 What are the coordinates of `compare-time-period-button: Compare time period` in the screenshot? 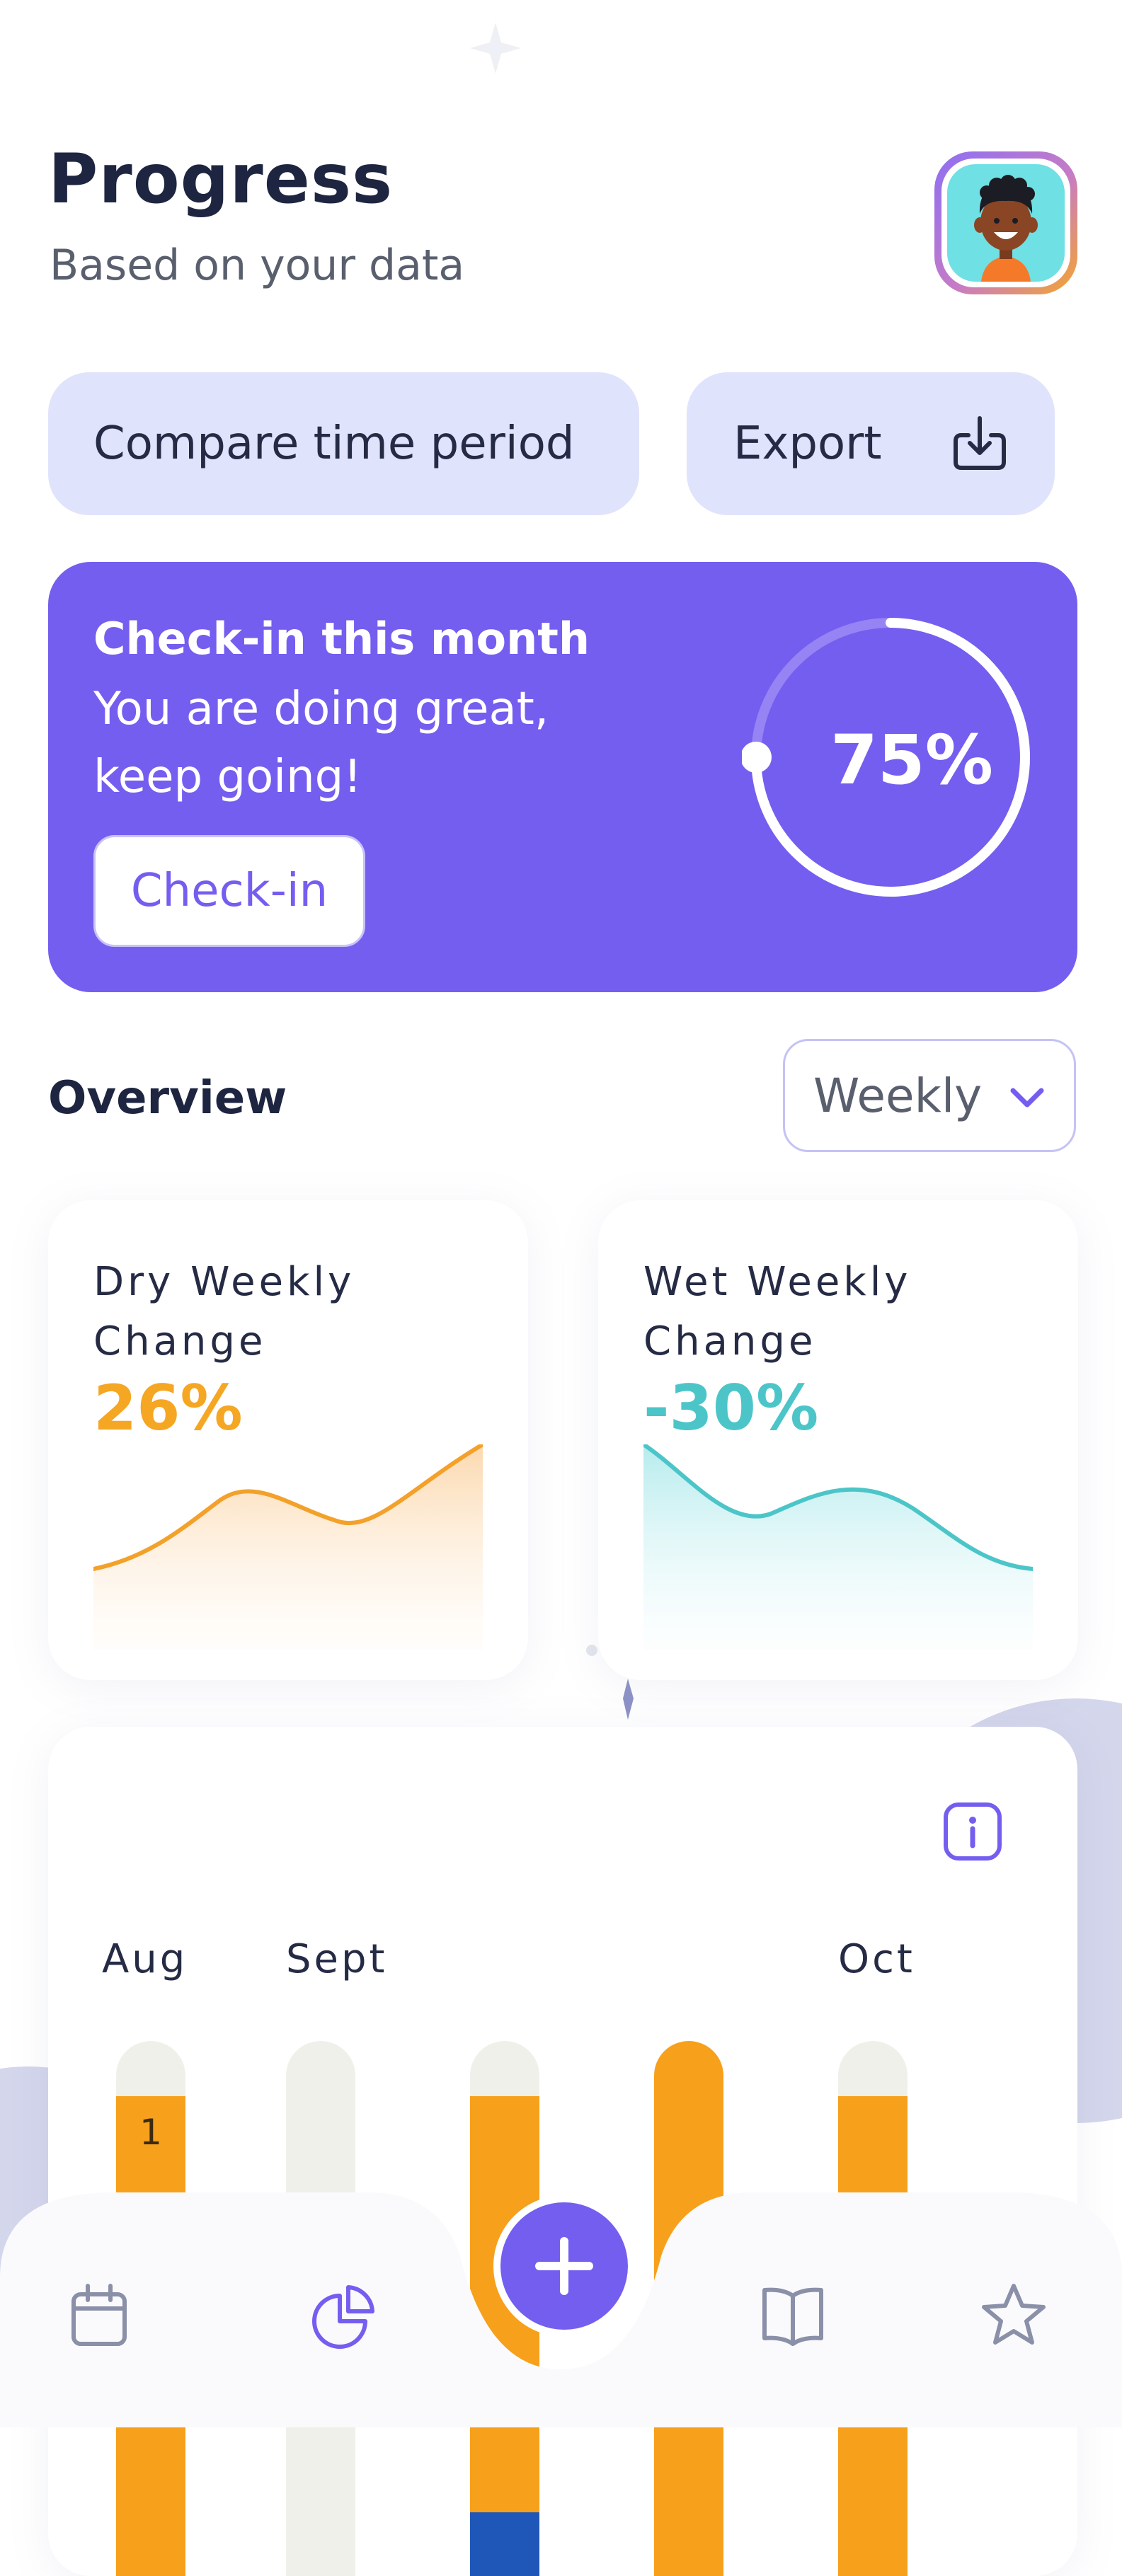 It's located at (343, 443).